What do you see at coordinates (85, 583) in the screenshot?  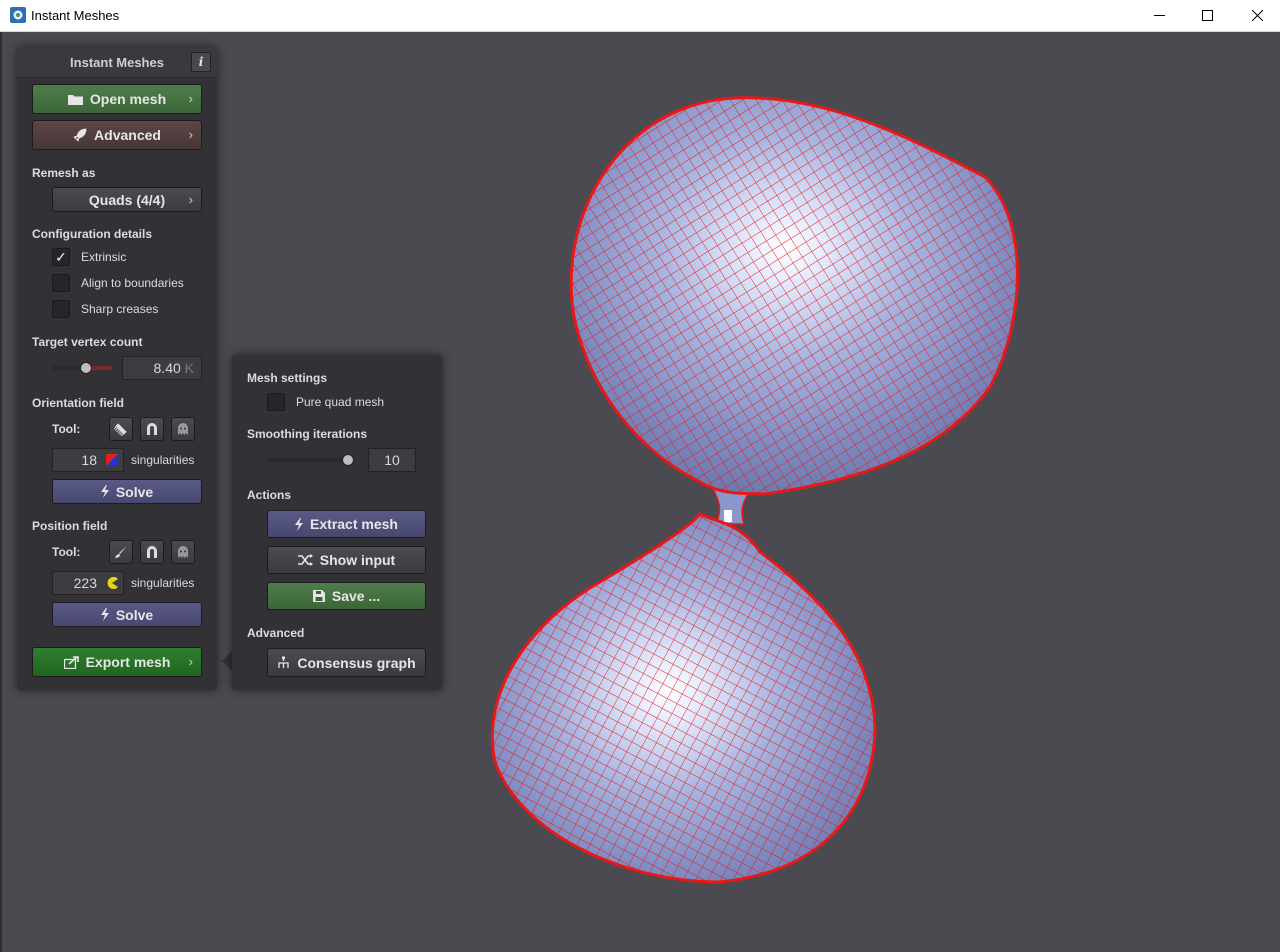 I see `position-singularities-value: 223` at bounding box center [85, 583].